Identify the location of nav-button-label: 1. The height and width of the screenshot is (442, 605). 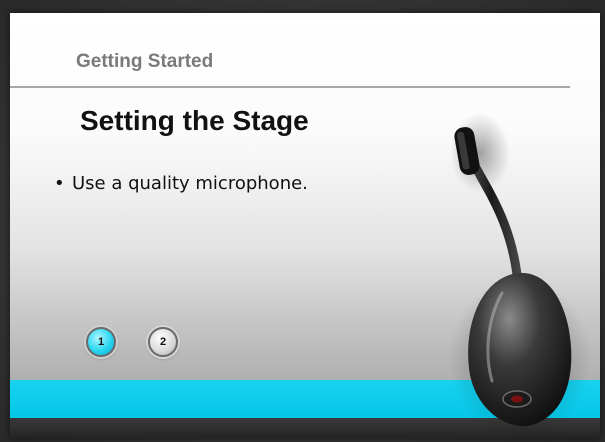
(101, 342).